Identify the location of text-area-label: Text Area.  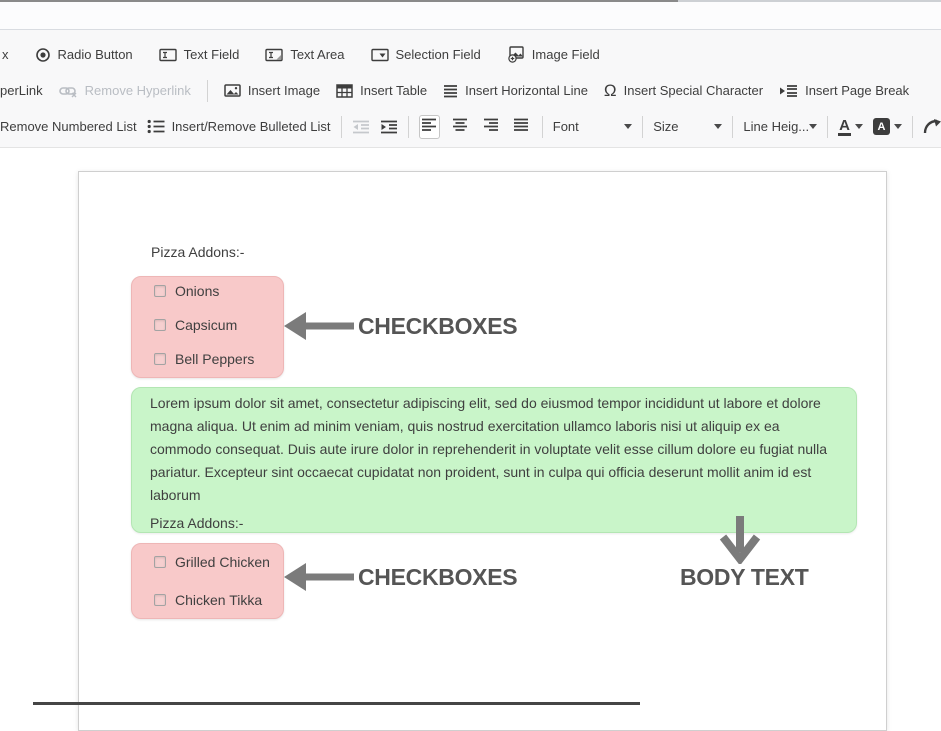
(317, 54).